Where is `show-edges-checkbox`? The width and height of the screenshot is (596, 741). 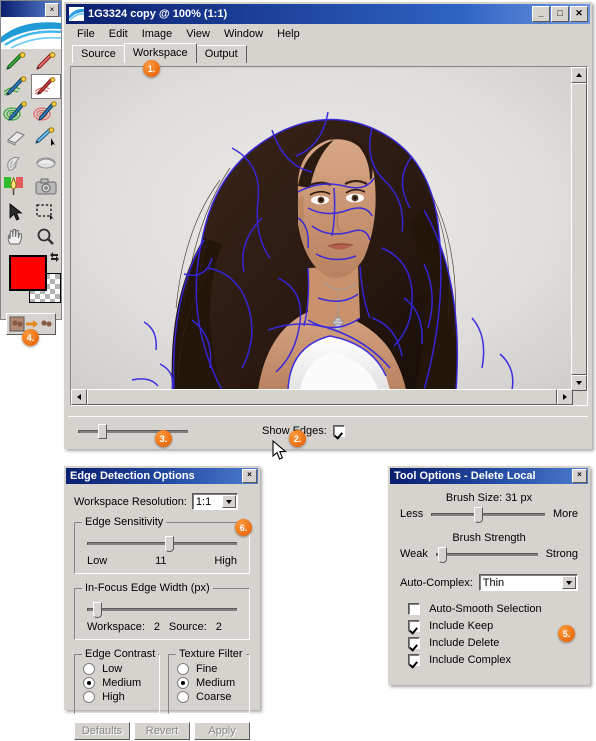 show-edges-checkbox is located at coordinates (338, 431).